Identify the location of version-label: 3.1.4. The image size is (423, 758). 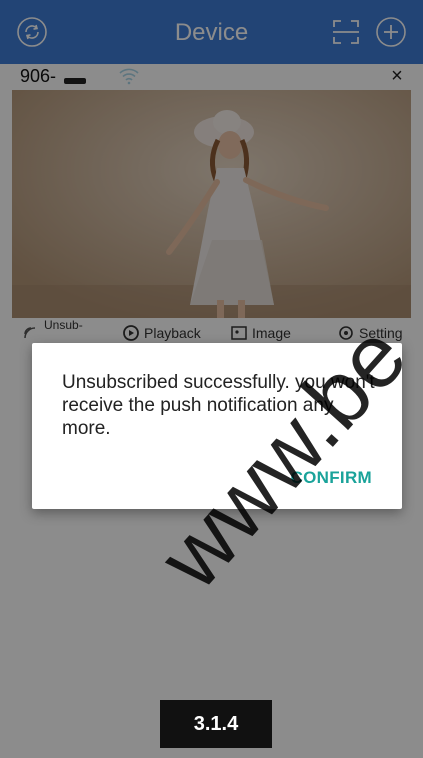
(216, 724).